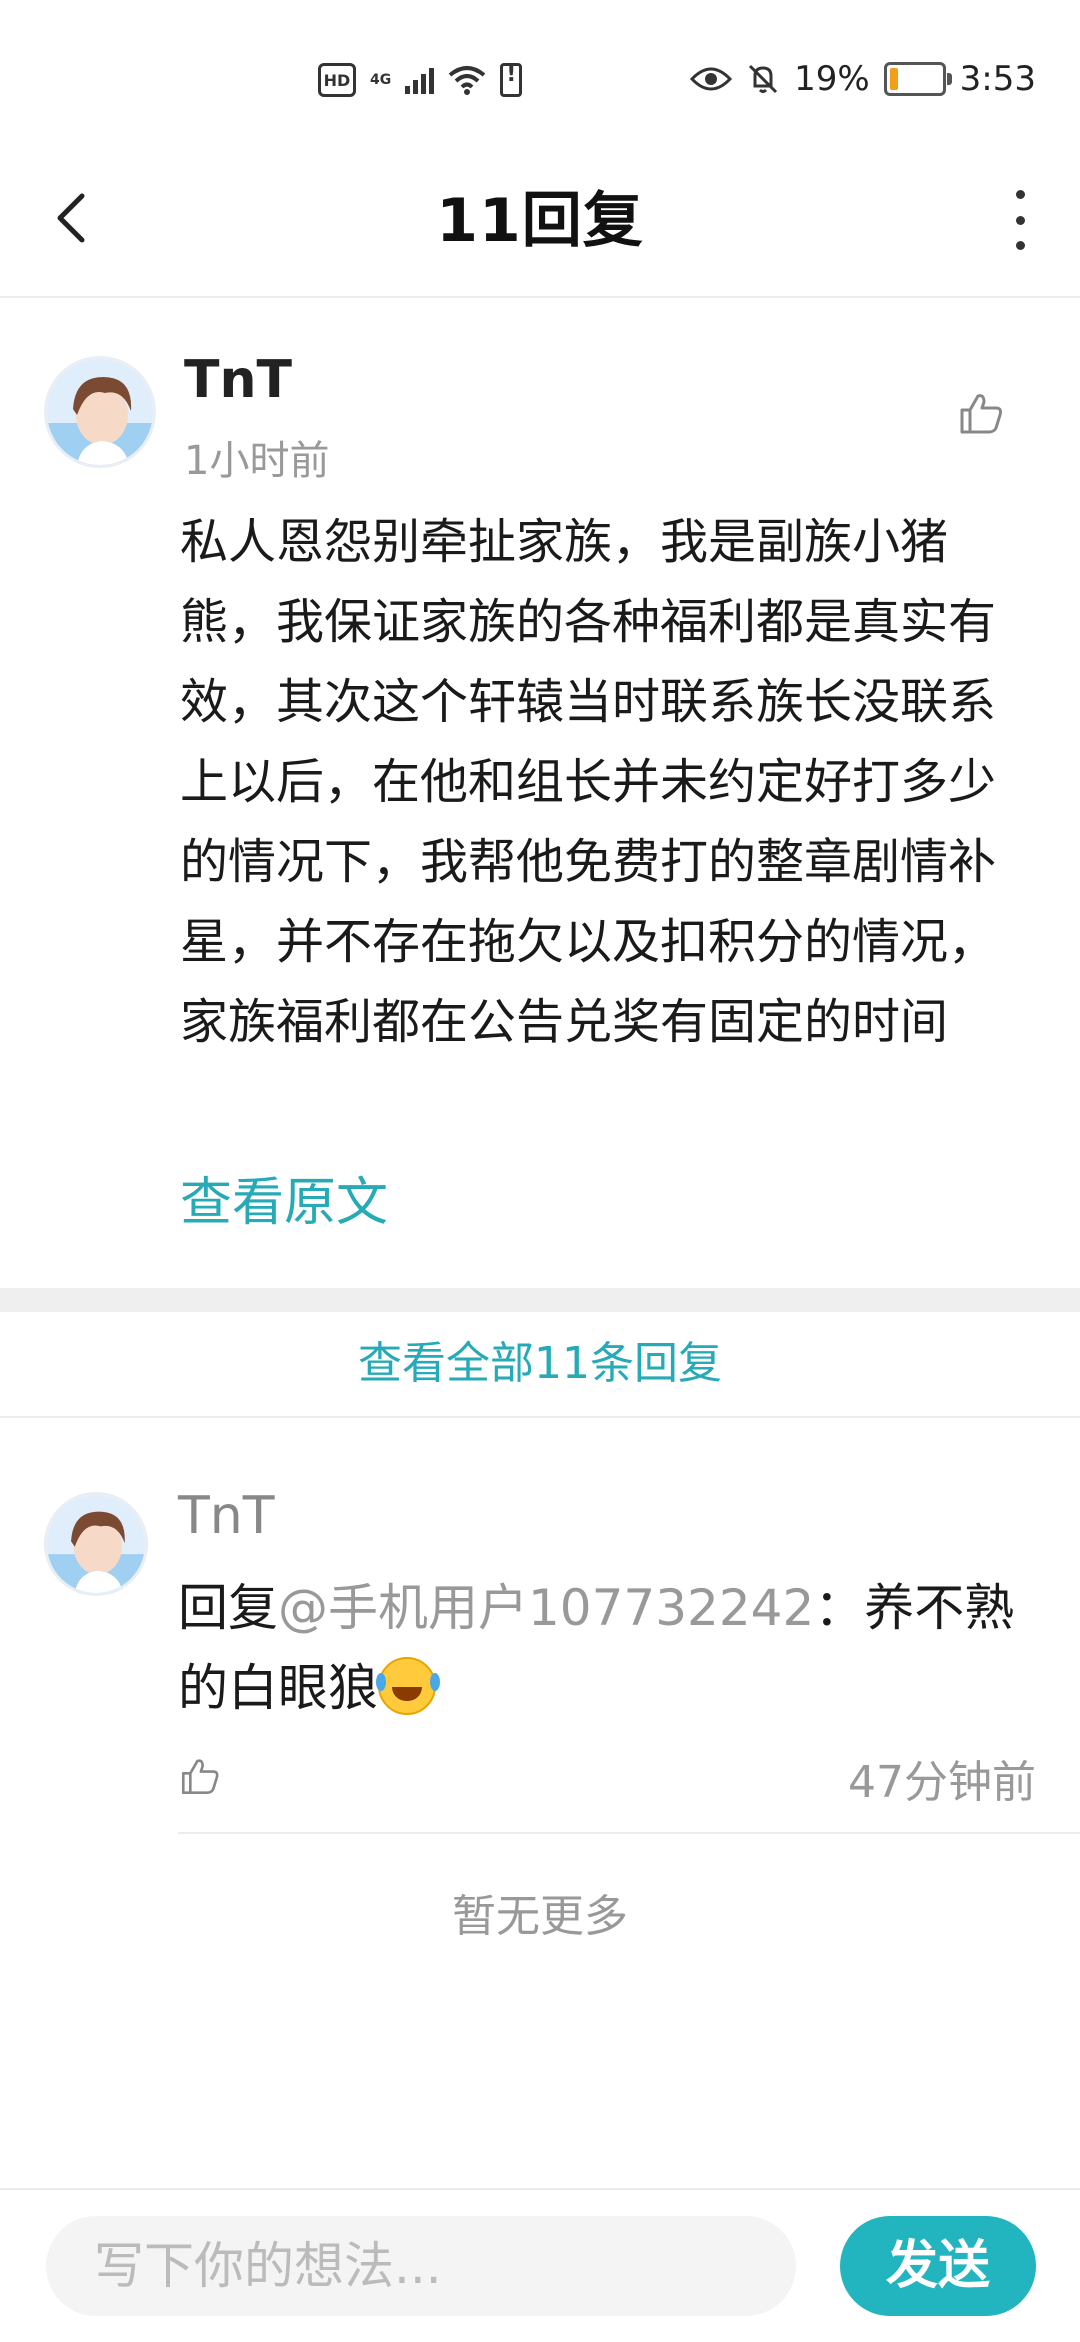 This screenshot has width=1080, height=2342. I want to click on comment-composer: 写下你的想法... 发送, so click(540, 2265).